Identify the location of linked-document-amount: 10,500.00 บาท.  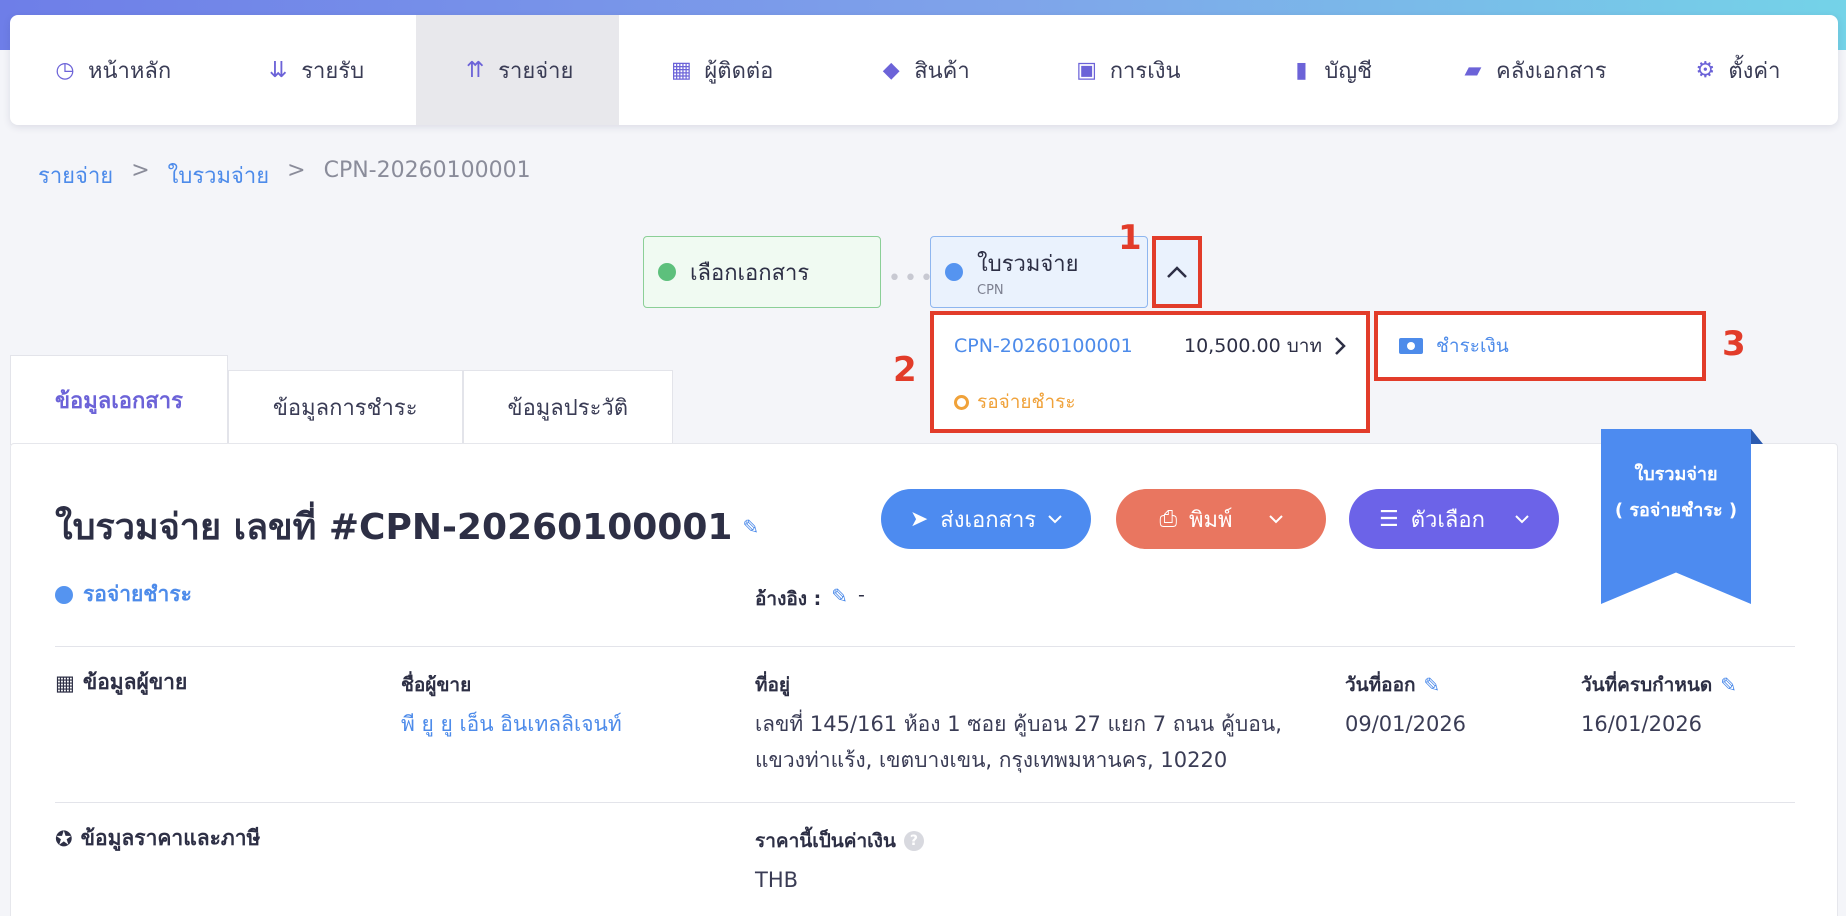
(1253, 346).